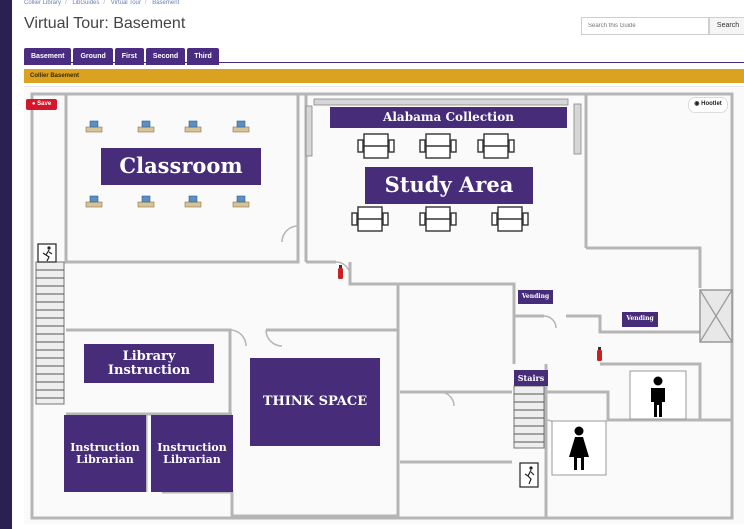  Describe the element at coordinates (149, 363) in the screenshot. I see `room-label-library-instruction: Library Instruction` at that location.